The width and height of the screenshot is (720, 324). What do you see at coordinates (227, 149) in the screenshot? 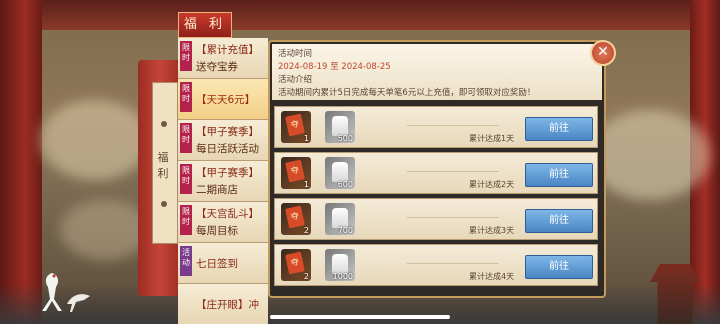
I see `menu-item-subtitle: 每日活跃活动` at bounding box center [227, 149].